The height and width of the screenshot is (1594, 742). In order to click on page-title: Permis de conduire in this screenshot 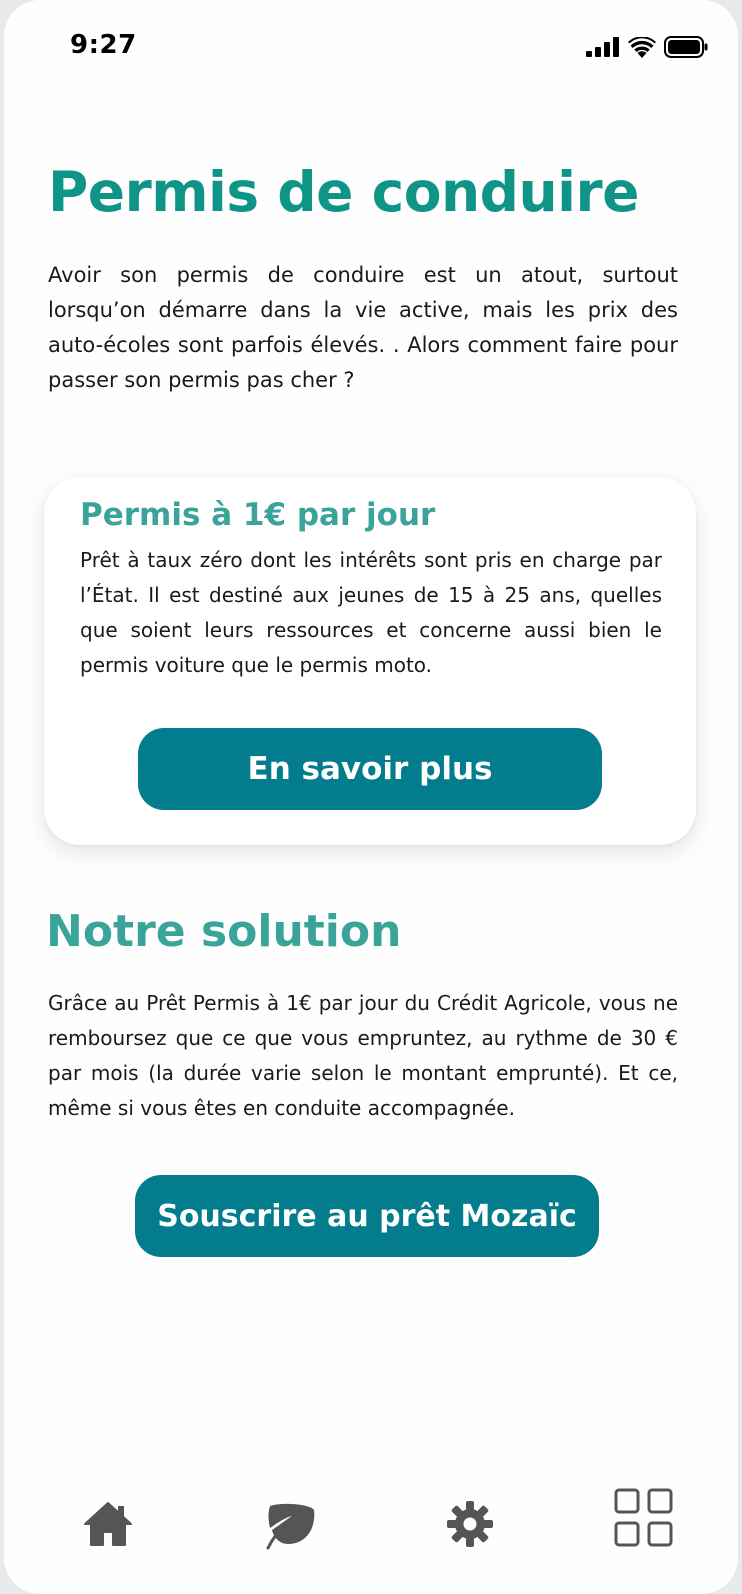, I will do `click(343, 192)`.